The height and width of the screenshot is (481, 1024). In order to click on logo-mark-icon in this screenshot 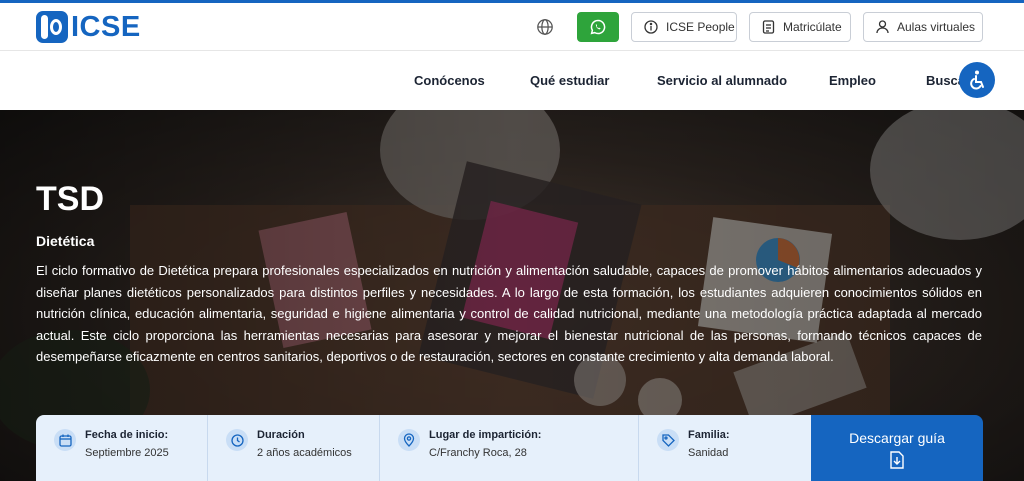, I will do `click(52, 27)`.